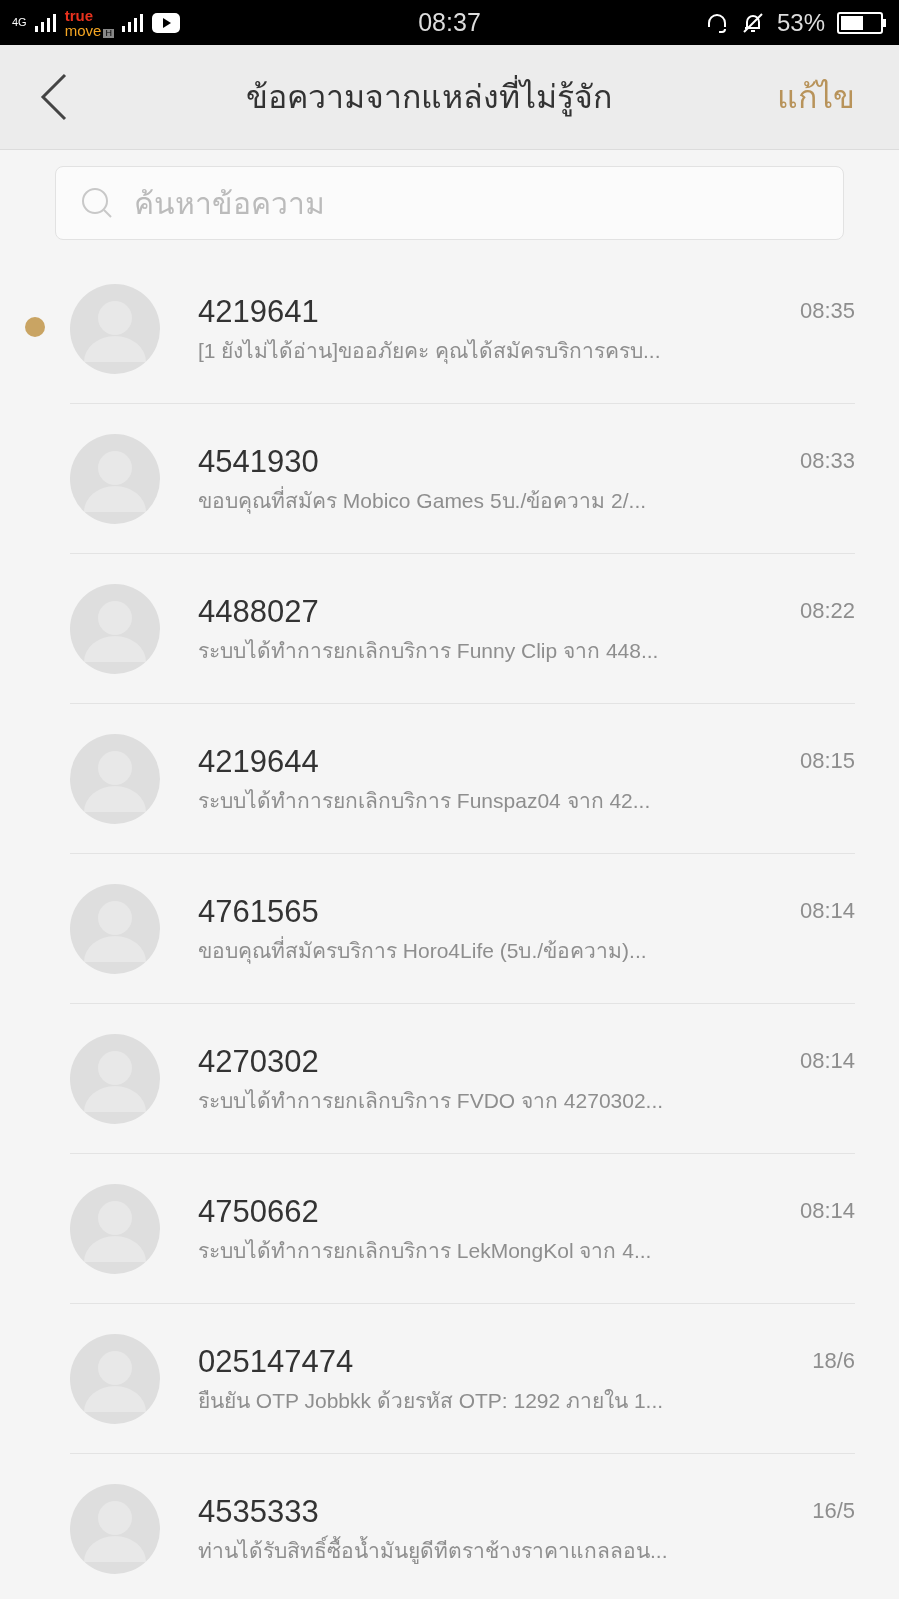 Image resolution: width=899 pixels, height=1599 pixels. Describe the element at coordinates (833, 1361) in the screenshot. I see `message-time: 18/6` at that location.